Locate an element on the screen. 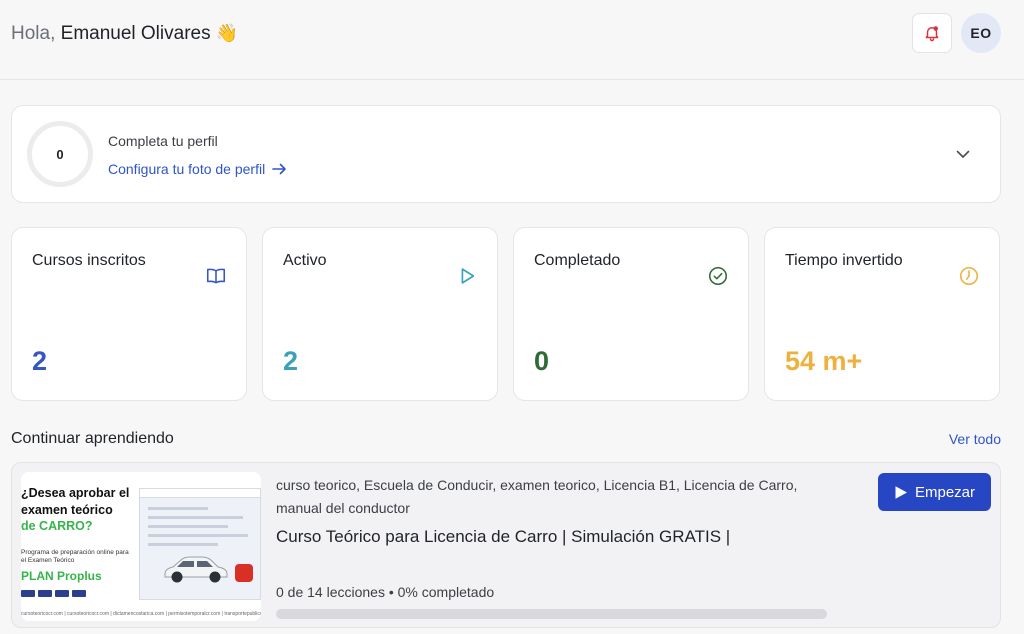 This screenshot has height=634, width=1024. thumb-headline-1: ¿Desea aprobar el is located at coordinates (75, 493).